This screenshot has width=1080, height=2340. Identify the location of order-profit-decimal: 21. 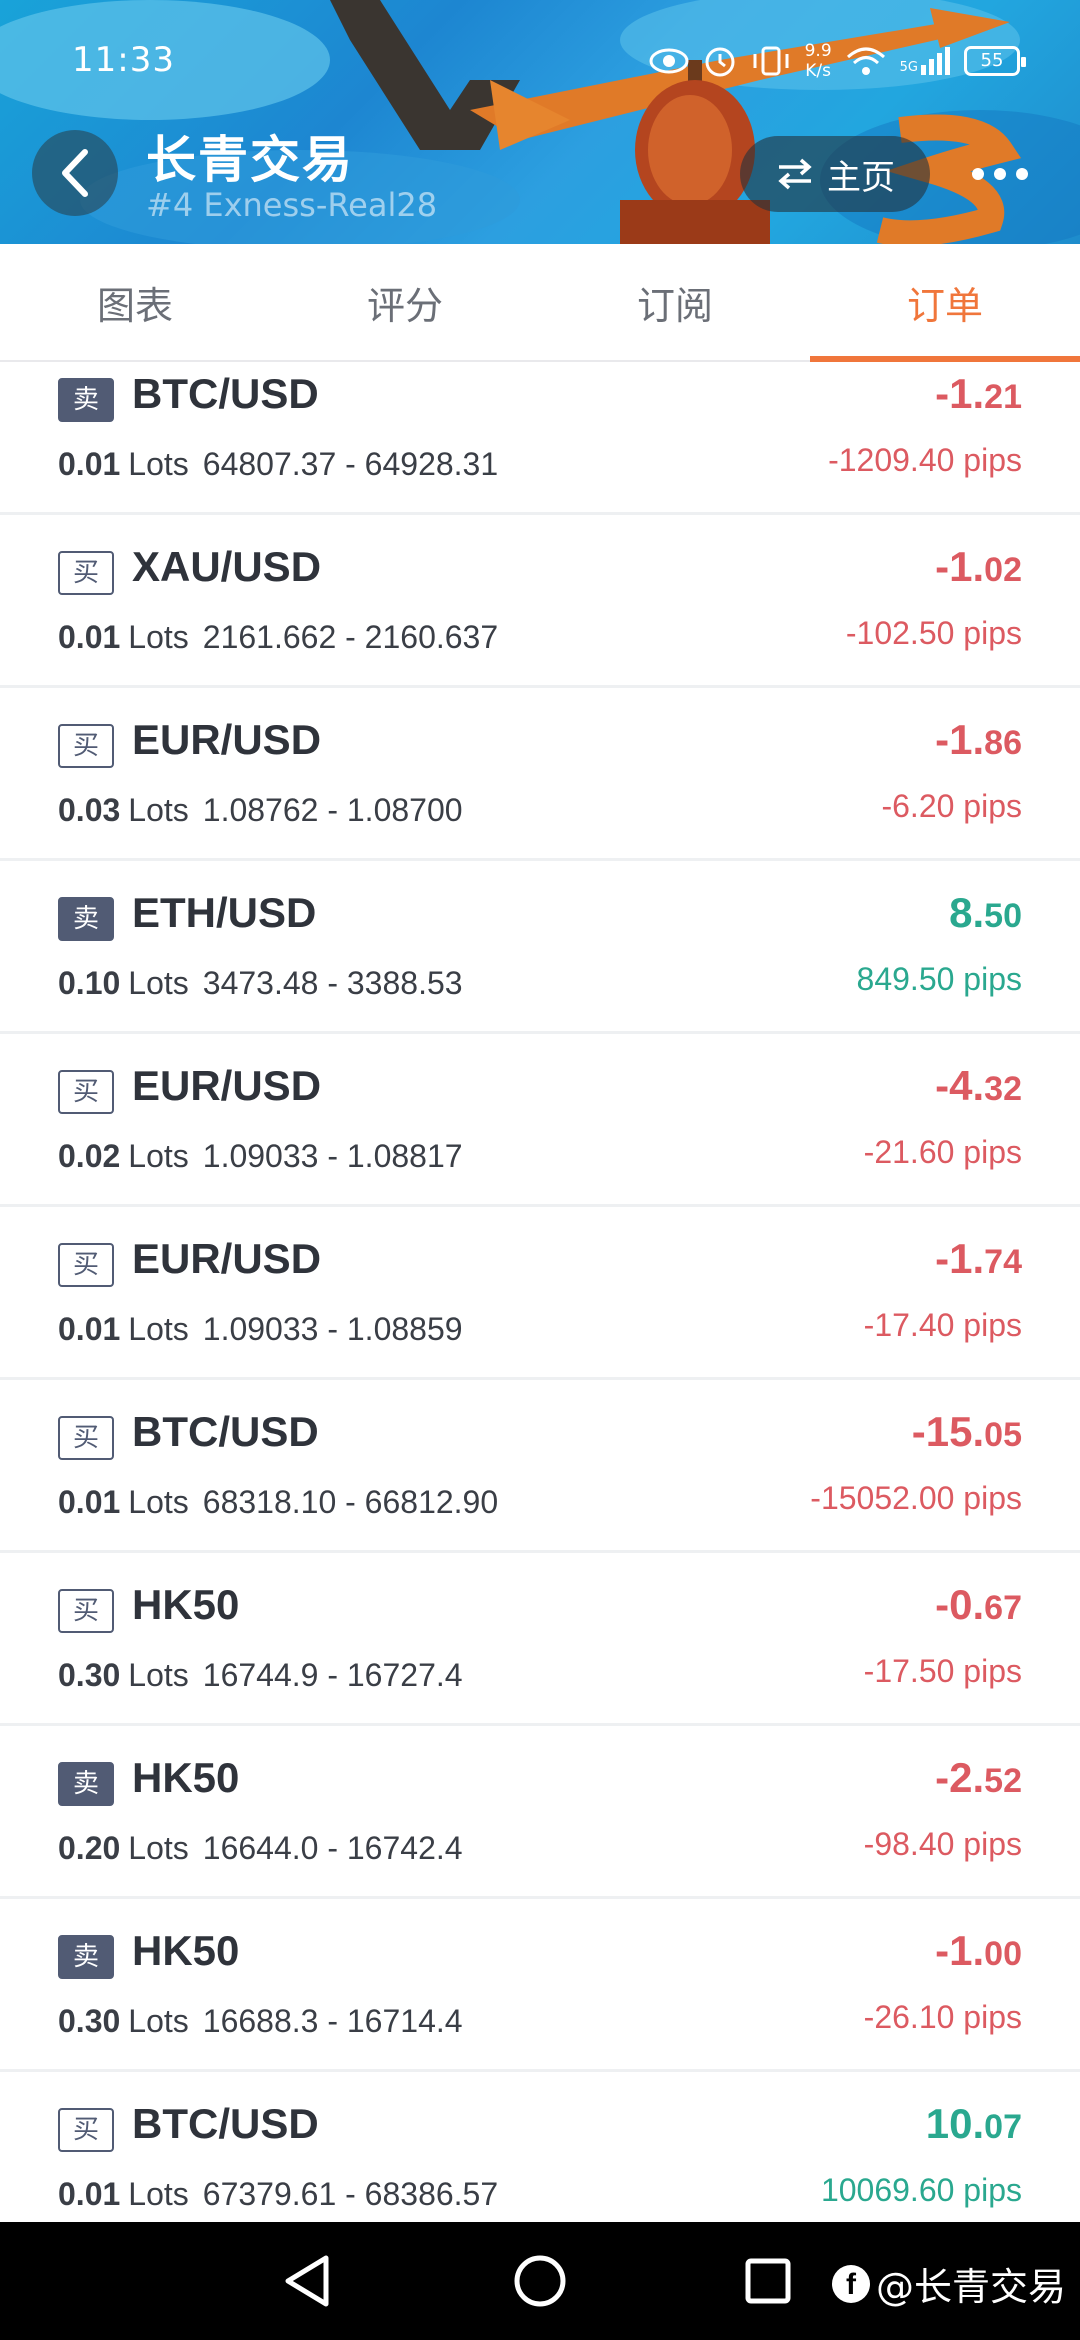
(1003, 397).